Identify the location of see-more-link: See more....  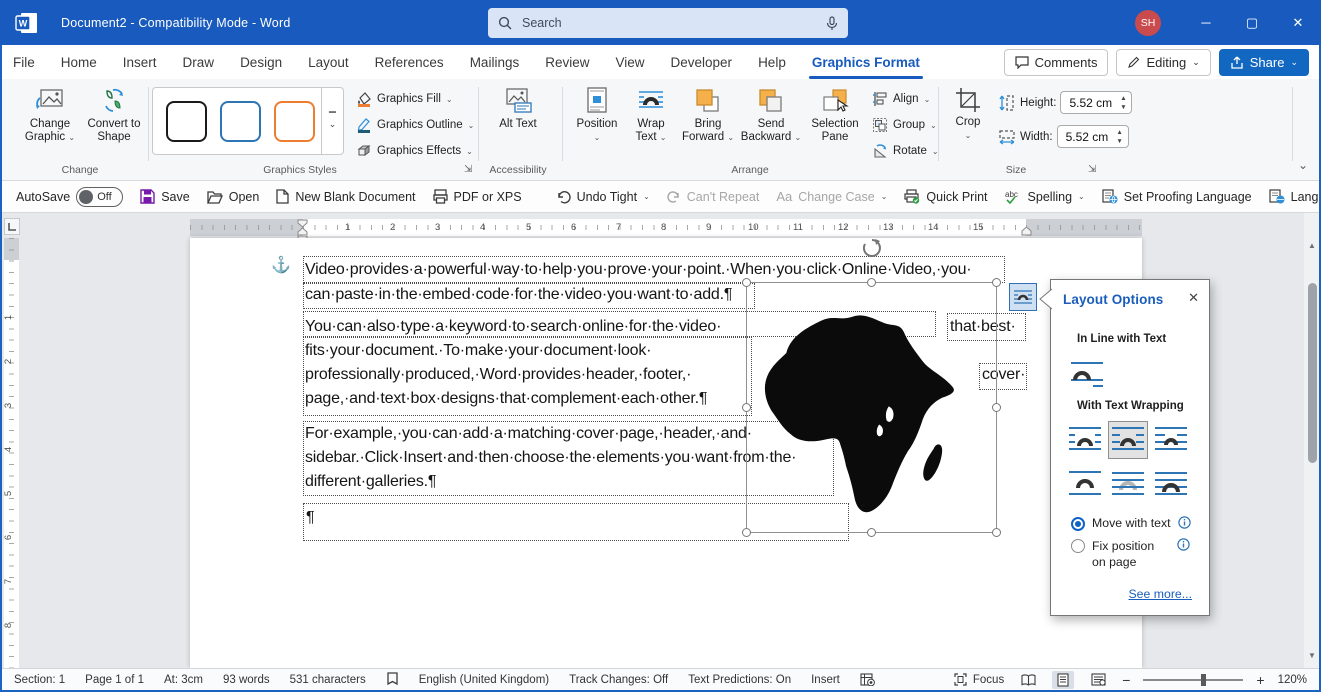
(1160, 594).